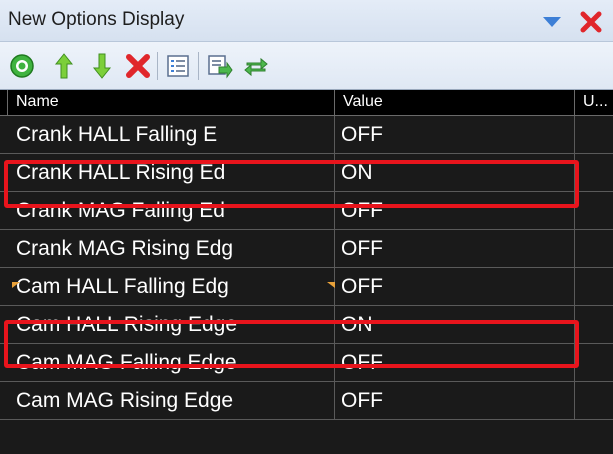  Describe the element at coordinates (64, 66) in the screenshot. I see `move-up-icon` at that location.